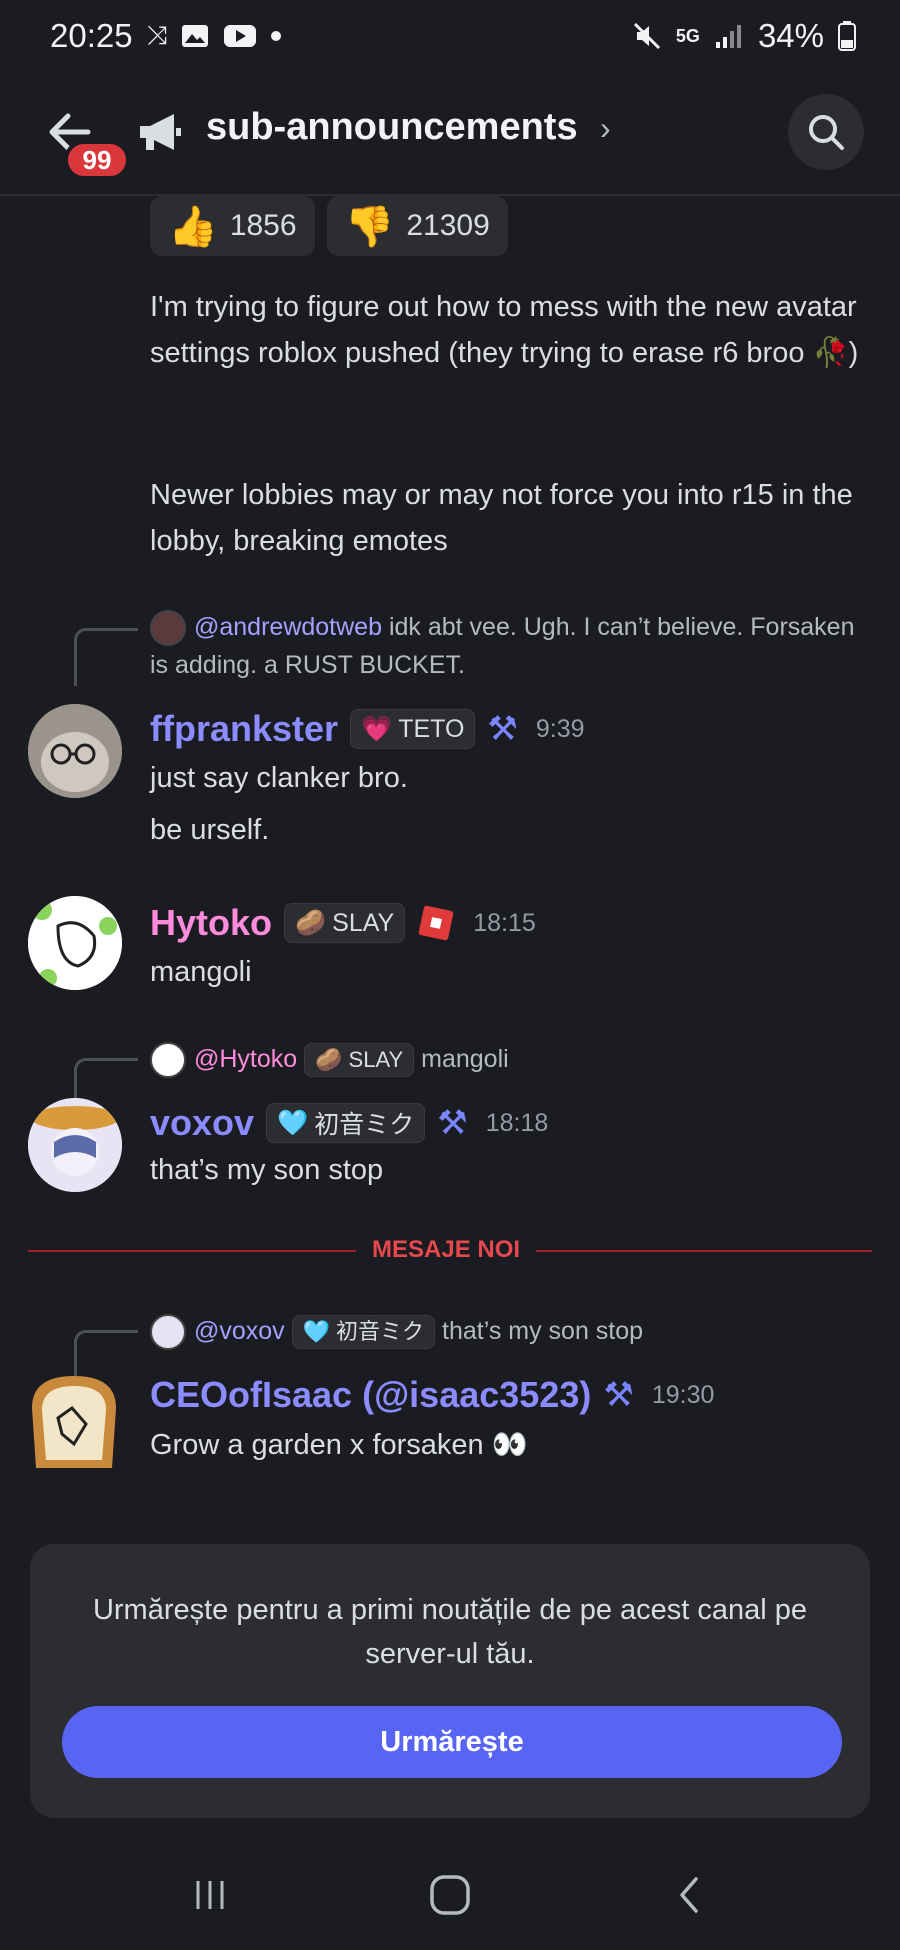 Image resolution: width=900 pixels, height=1950 pixels. I want to click on follow-button: Urmărește, so click(452, 1742).